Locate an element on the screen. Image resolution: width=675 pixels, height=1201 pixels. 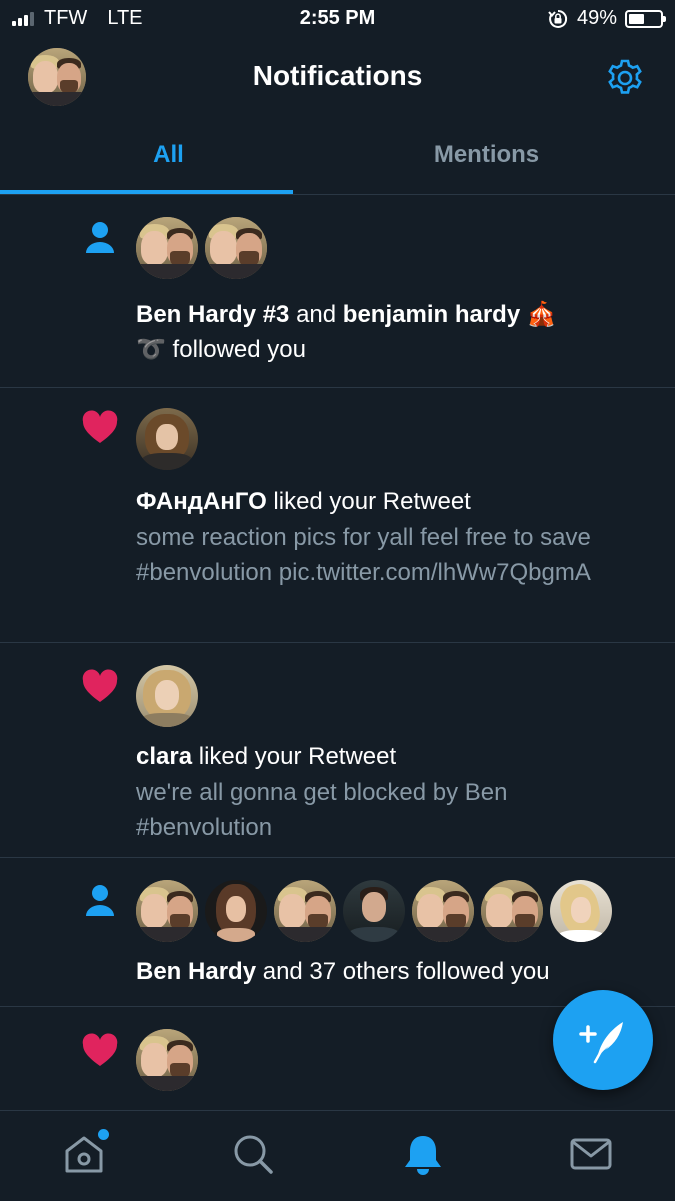
actor-name: benjamin hardy 🎪 is located at coordinates (450, 314).